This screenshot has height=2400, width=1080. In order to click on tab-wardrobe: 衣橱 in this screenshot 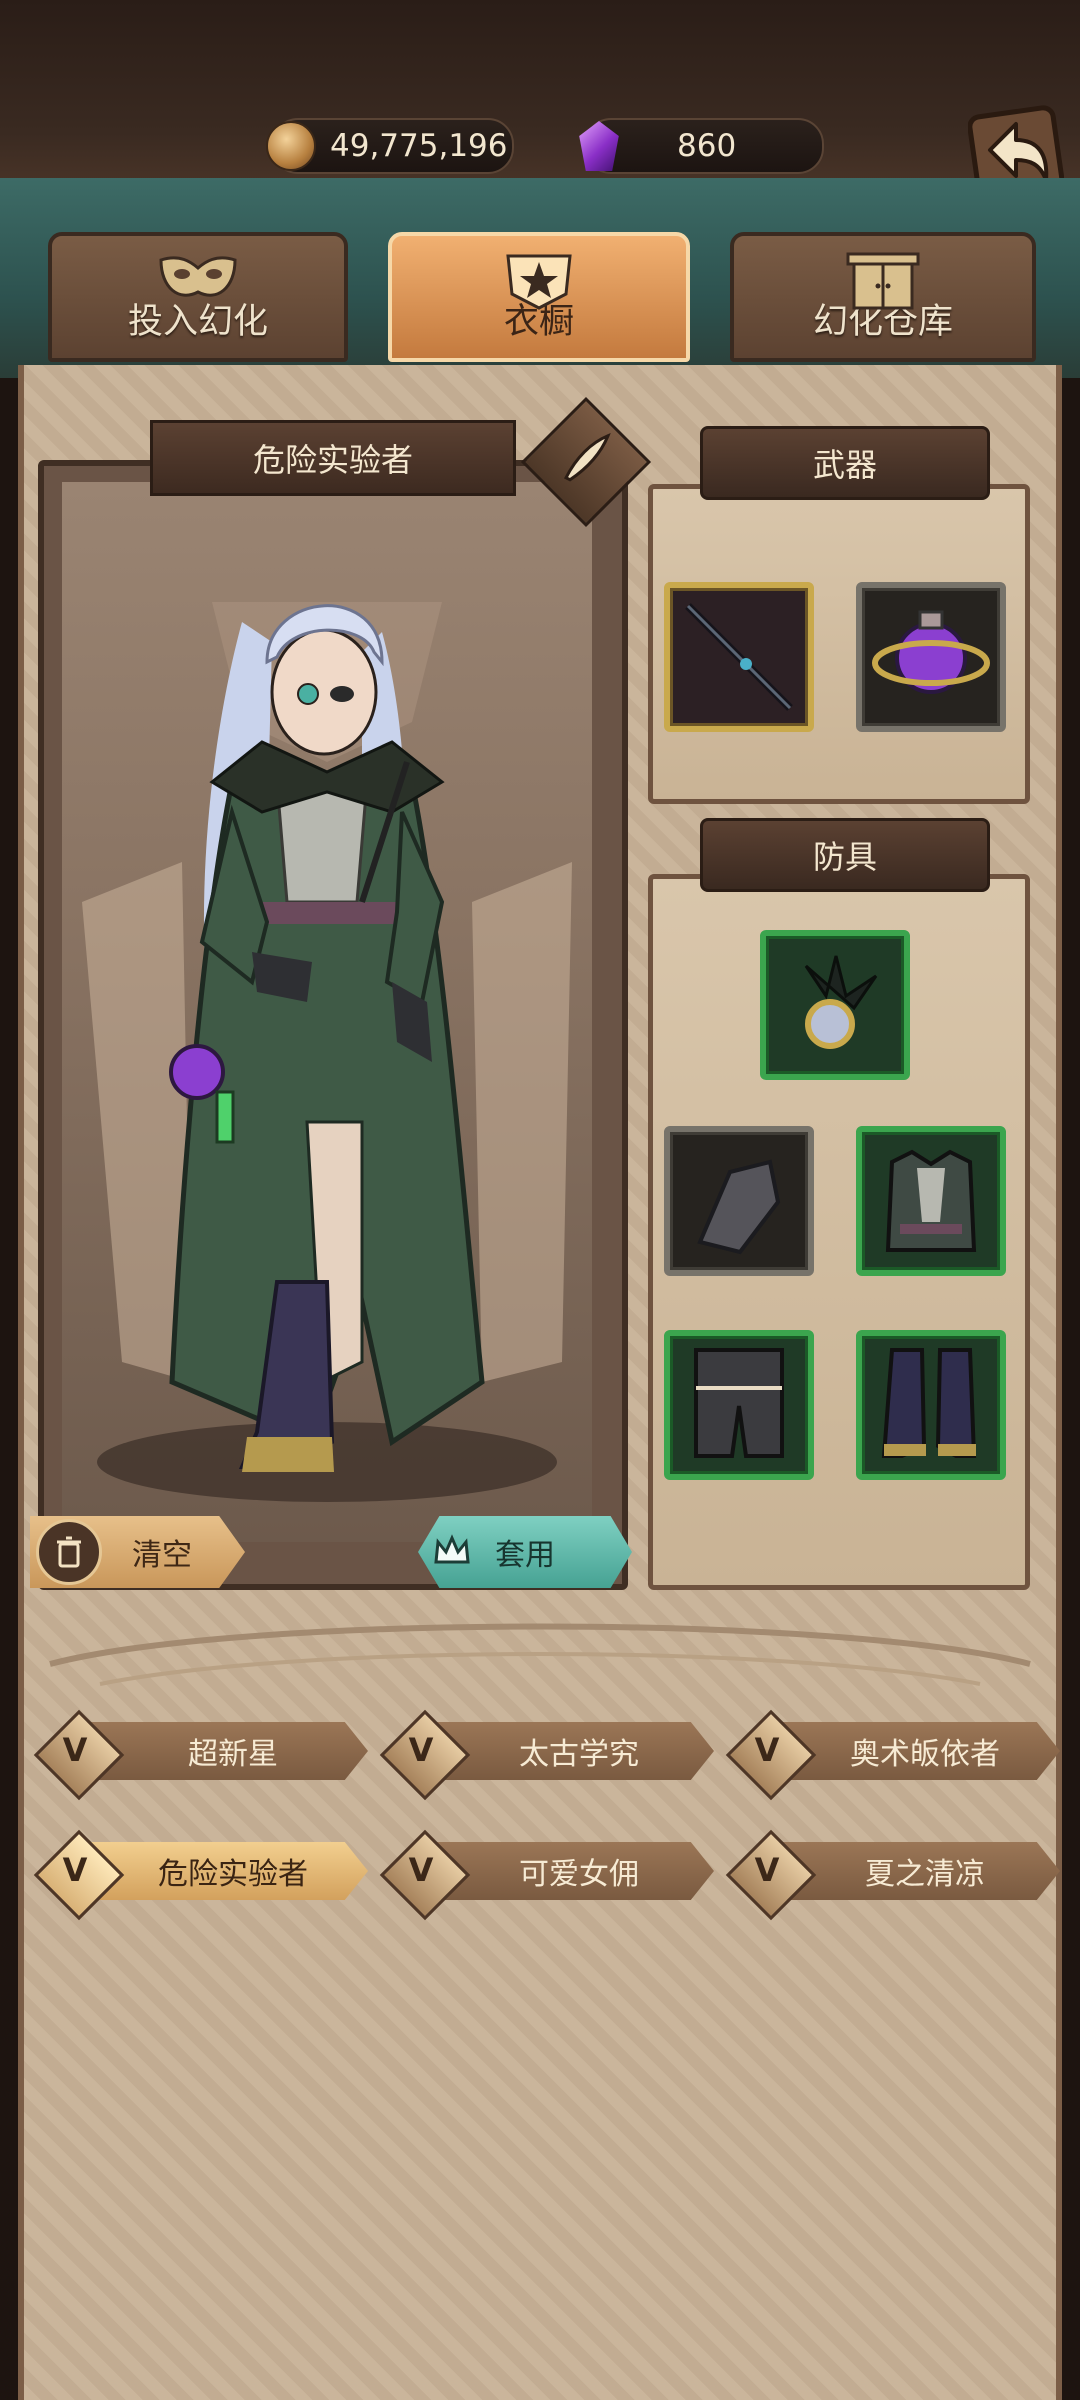, I will do `click(539, 297)`.